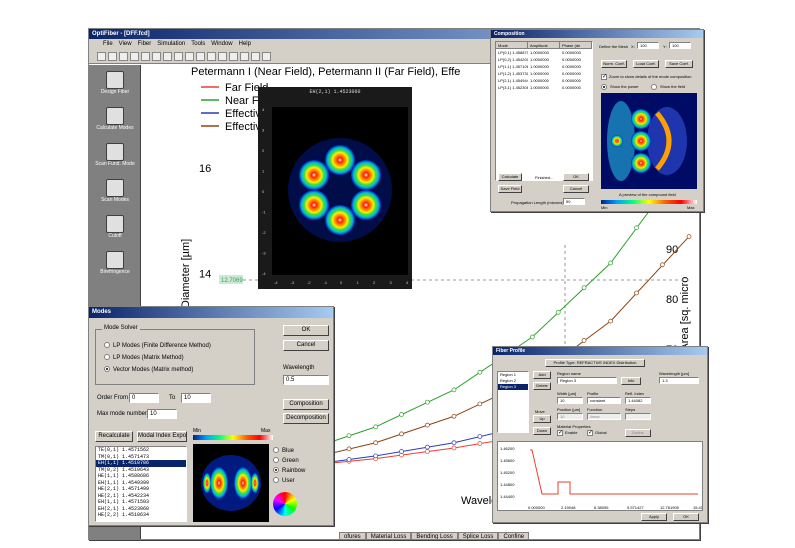  What do you see at coordinates (141, 515) in the screenshot?
I see `mode-list-item: HE(2,2) 1.4510634` at bounding box center [141, 515].